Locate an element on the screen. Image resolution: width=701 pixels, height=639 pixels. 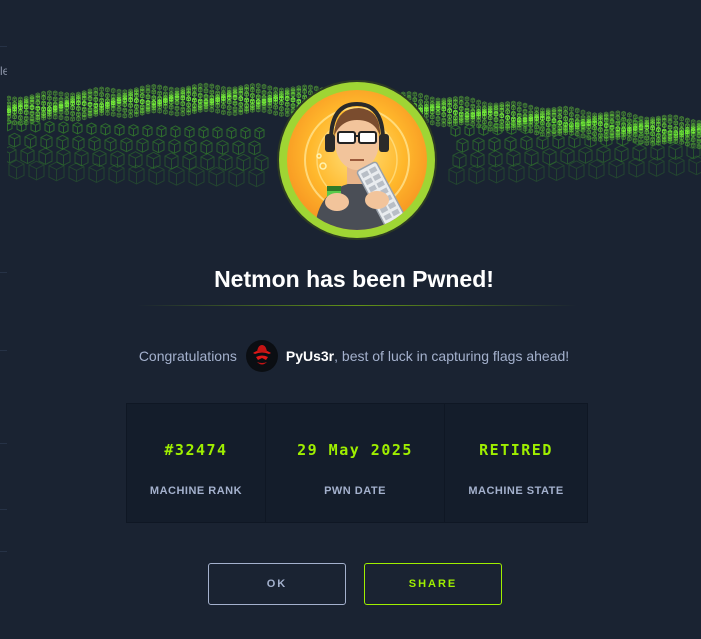
machine-rank-value: #32474 is located at coordinates (196, 450).